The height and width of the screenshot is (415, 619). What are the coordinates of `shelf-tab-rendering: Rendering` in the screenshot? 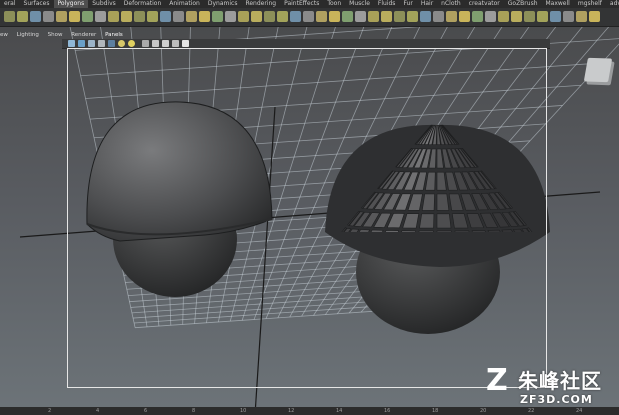 It's located at (260, 4).